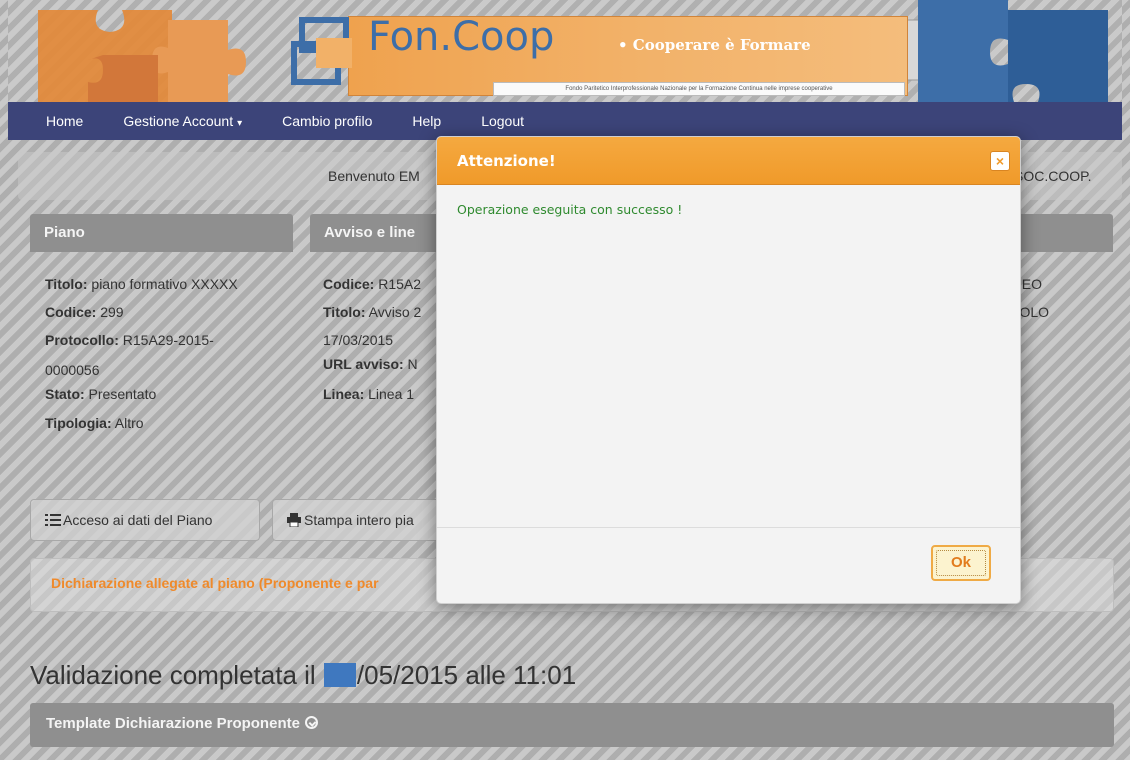 Image resolution: width=1130 pixels, height=760 pixels. Describe the element at coordinates (84, 312) in the screenshot. I see `piano-codice: Codice: 299` at that location.